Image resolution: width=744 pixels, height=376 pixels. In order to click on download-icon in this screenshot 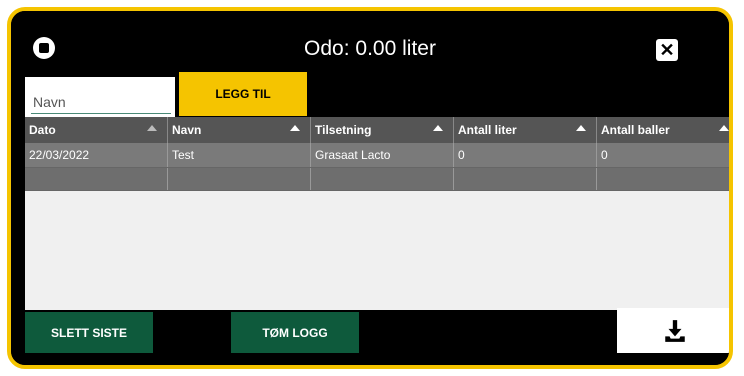, I will do `click(675, 330)`.